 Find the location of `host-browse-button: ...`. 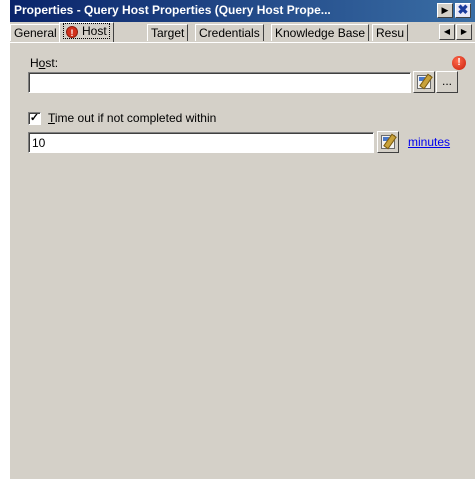

host-browse-button: ... is located at coordinates (447, 82).